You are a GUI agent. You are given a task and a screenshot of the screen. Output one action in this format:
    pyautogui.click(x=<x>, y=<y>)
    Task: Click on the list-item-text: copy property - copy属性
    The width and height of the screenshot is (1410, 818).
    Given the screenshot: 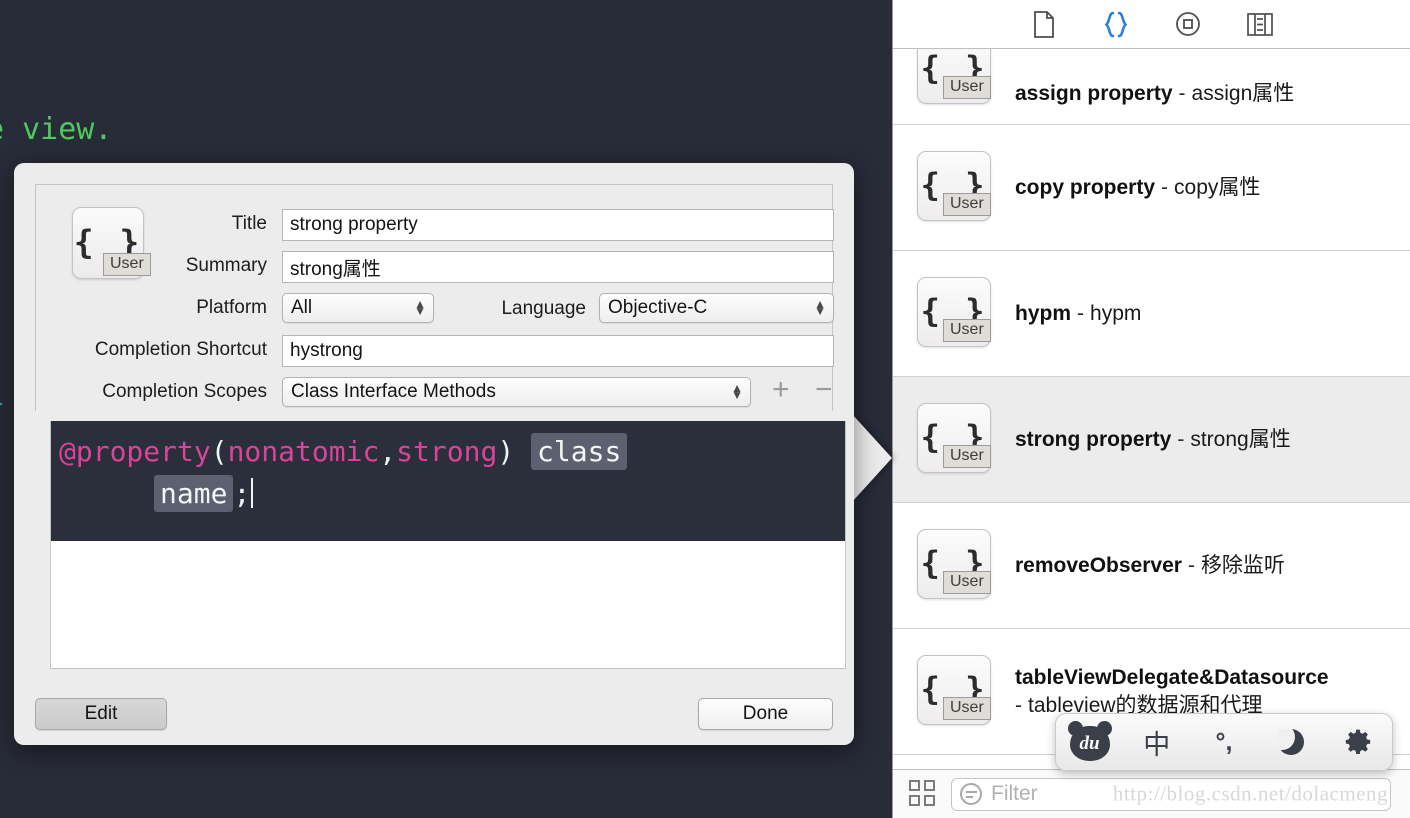 What is the action you would take?
    pyautogui.click(x=1137, y=188)
    